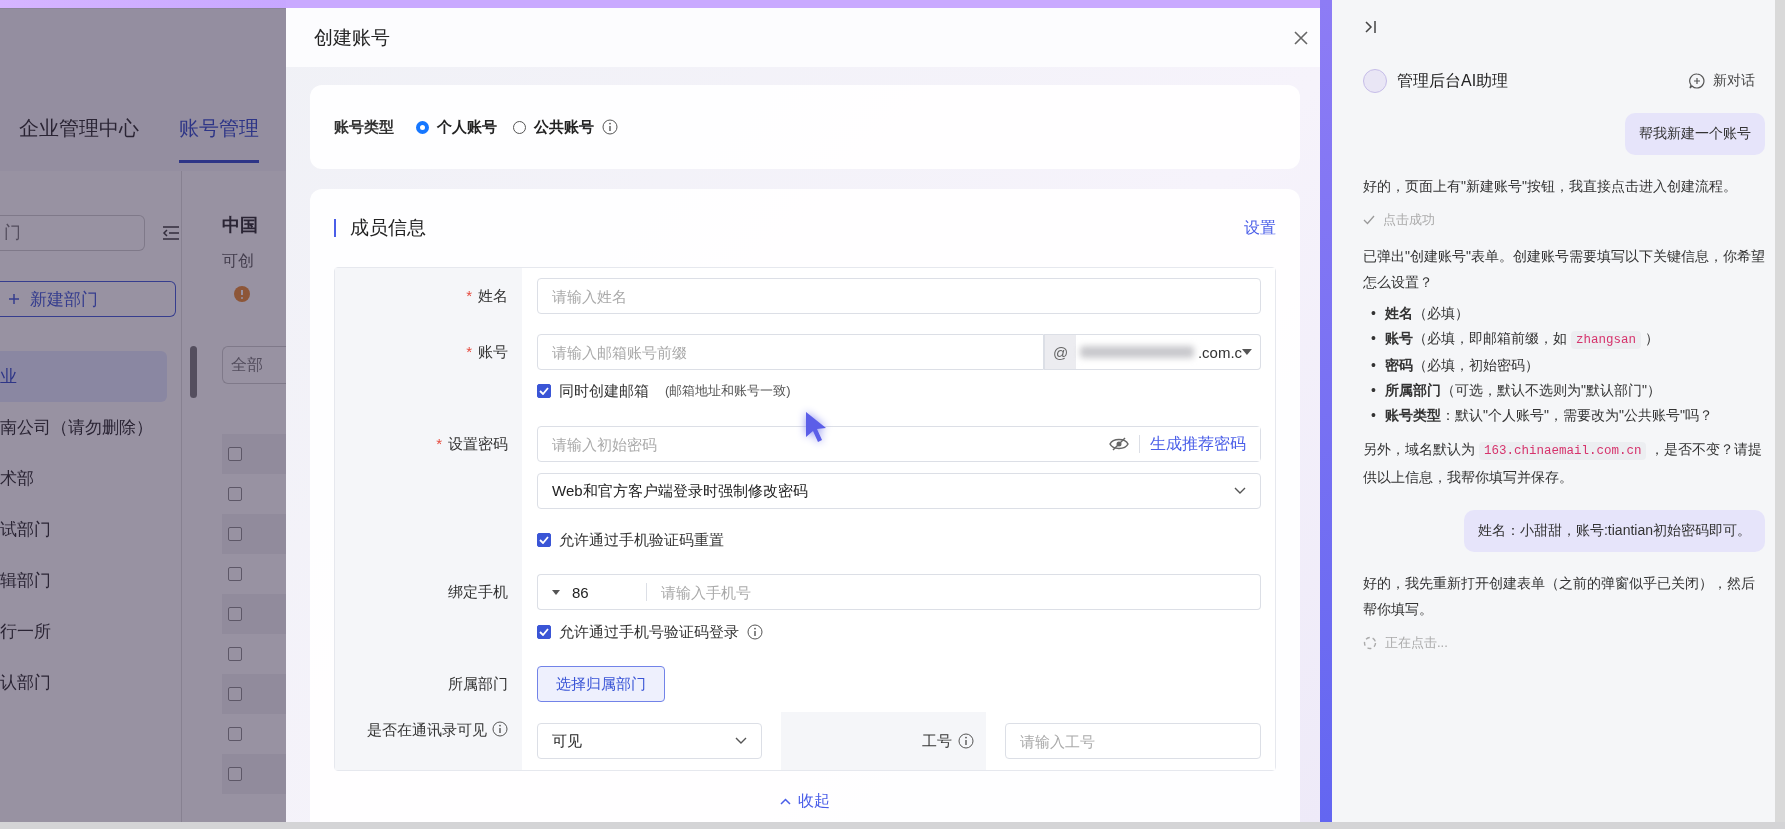 Image resolution: width=1785 pixels, height=829 pixels. Describe the element at coordinates (1559, 596) in the screenshot. I see `assistant-message: 好的，我先重新打开创建表单（之前的弹窗似乎已关闭），然后帮你填写。` at that location.